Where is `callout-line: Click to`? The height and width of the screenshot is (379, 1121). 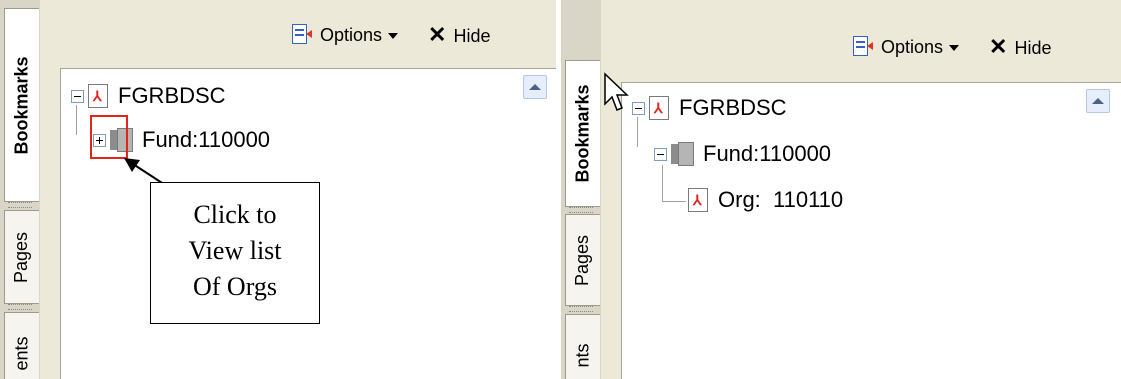
callout-line: Click to is located at coordinates (235, 214).